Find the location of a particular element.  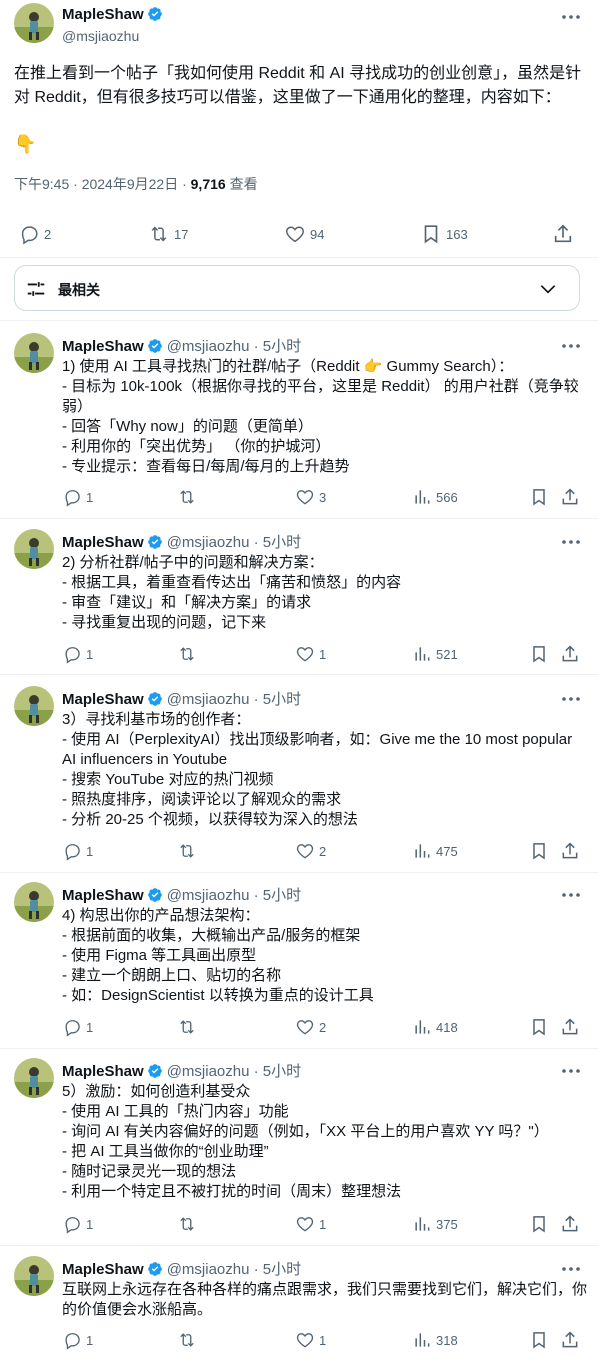

reply-text-line: - 审查「建议」和「解决方案」的请求 is located at coordinates (187, 602).